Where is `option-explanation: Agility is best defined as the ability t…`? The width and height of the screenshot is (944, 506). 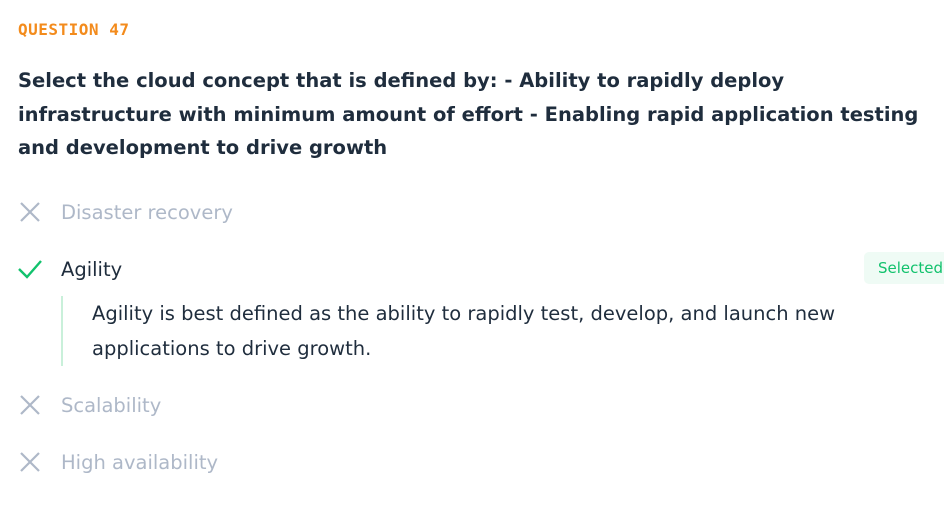 option-explanation: Agility is best defined as the ability t… is located at coordinates (466, 331).